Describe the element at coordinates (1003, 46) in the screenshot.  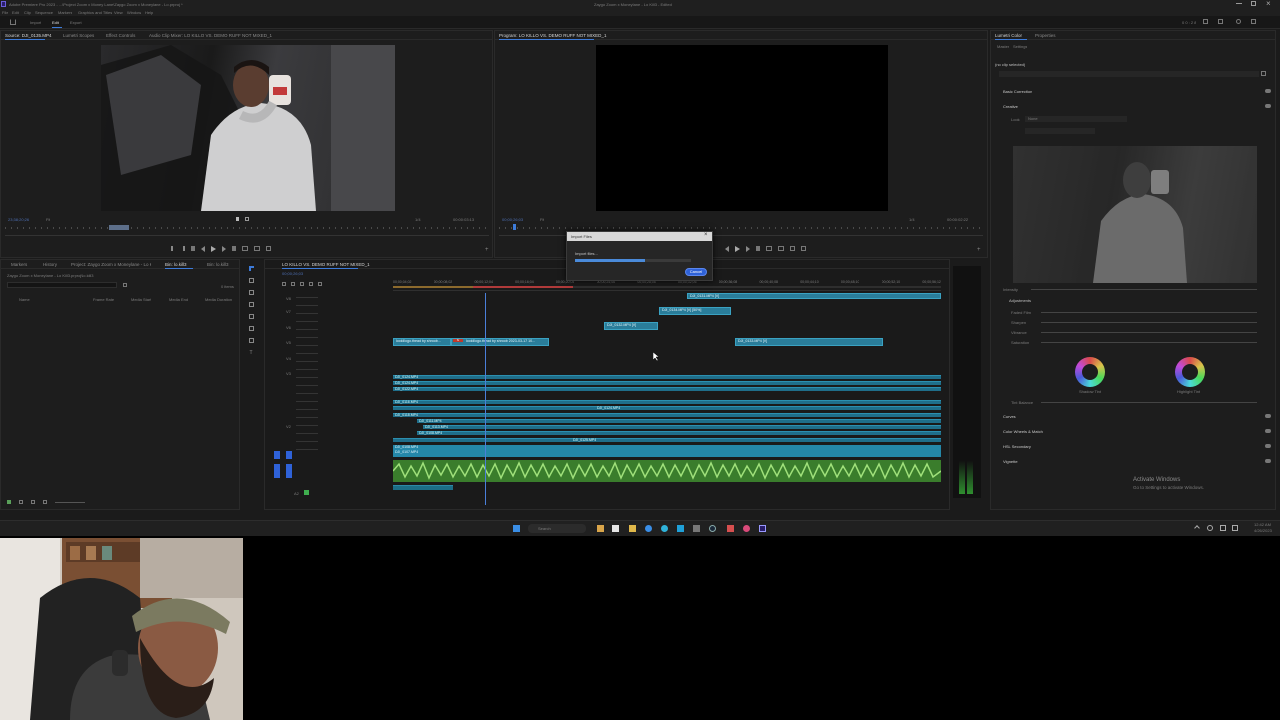
I see `subtab-master: Master` at that location.